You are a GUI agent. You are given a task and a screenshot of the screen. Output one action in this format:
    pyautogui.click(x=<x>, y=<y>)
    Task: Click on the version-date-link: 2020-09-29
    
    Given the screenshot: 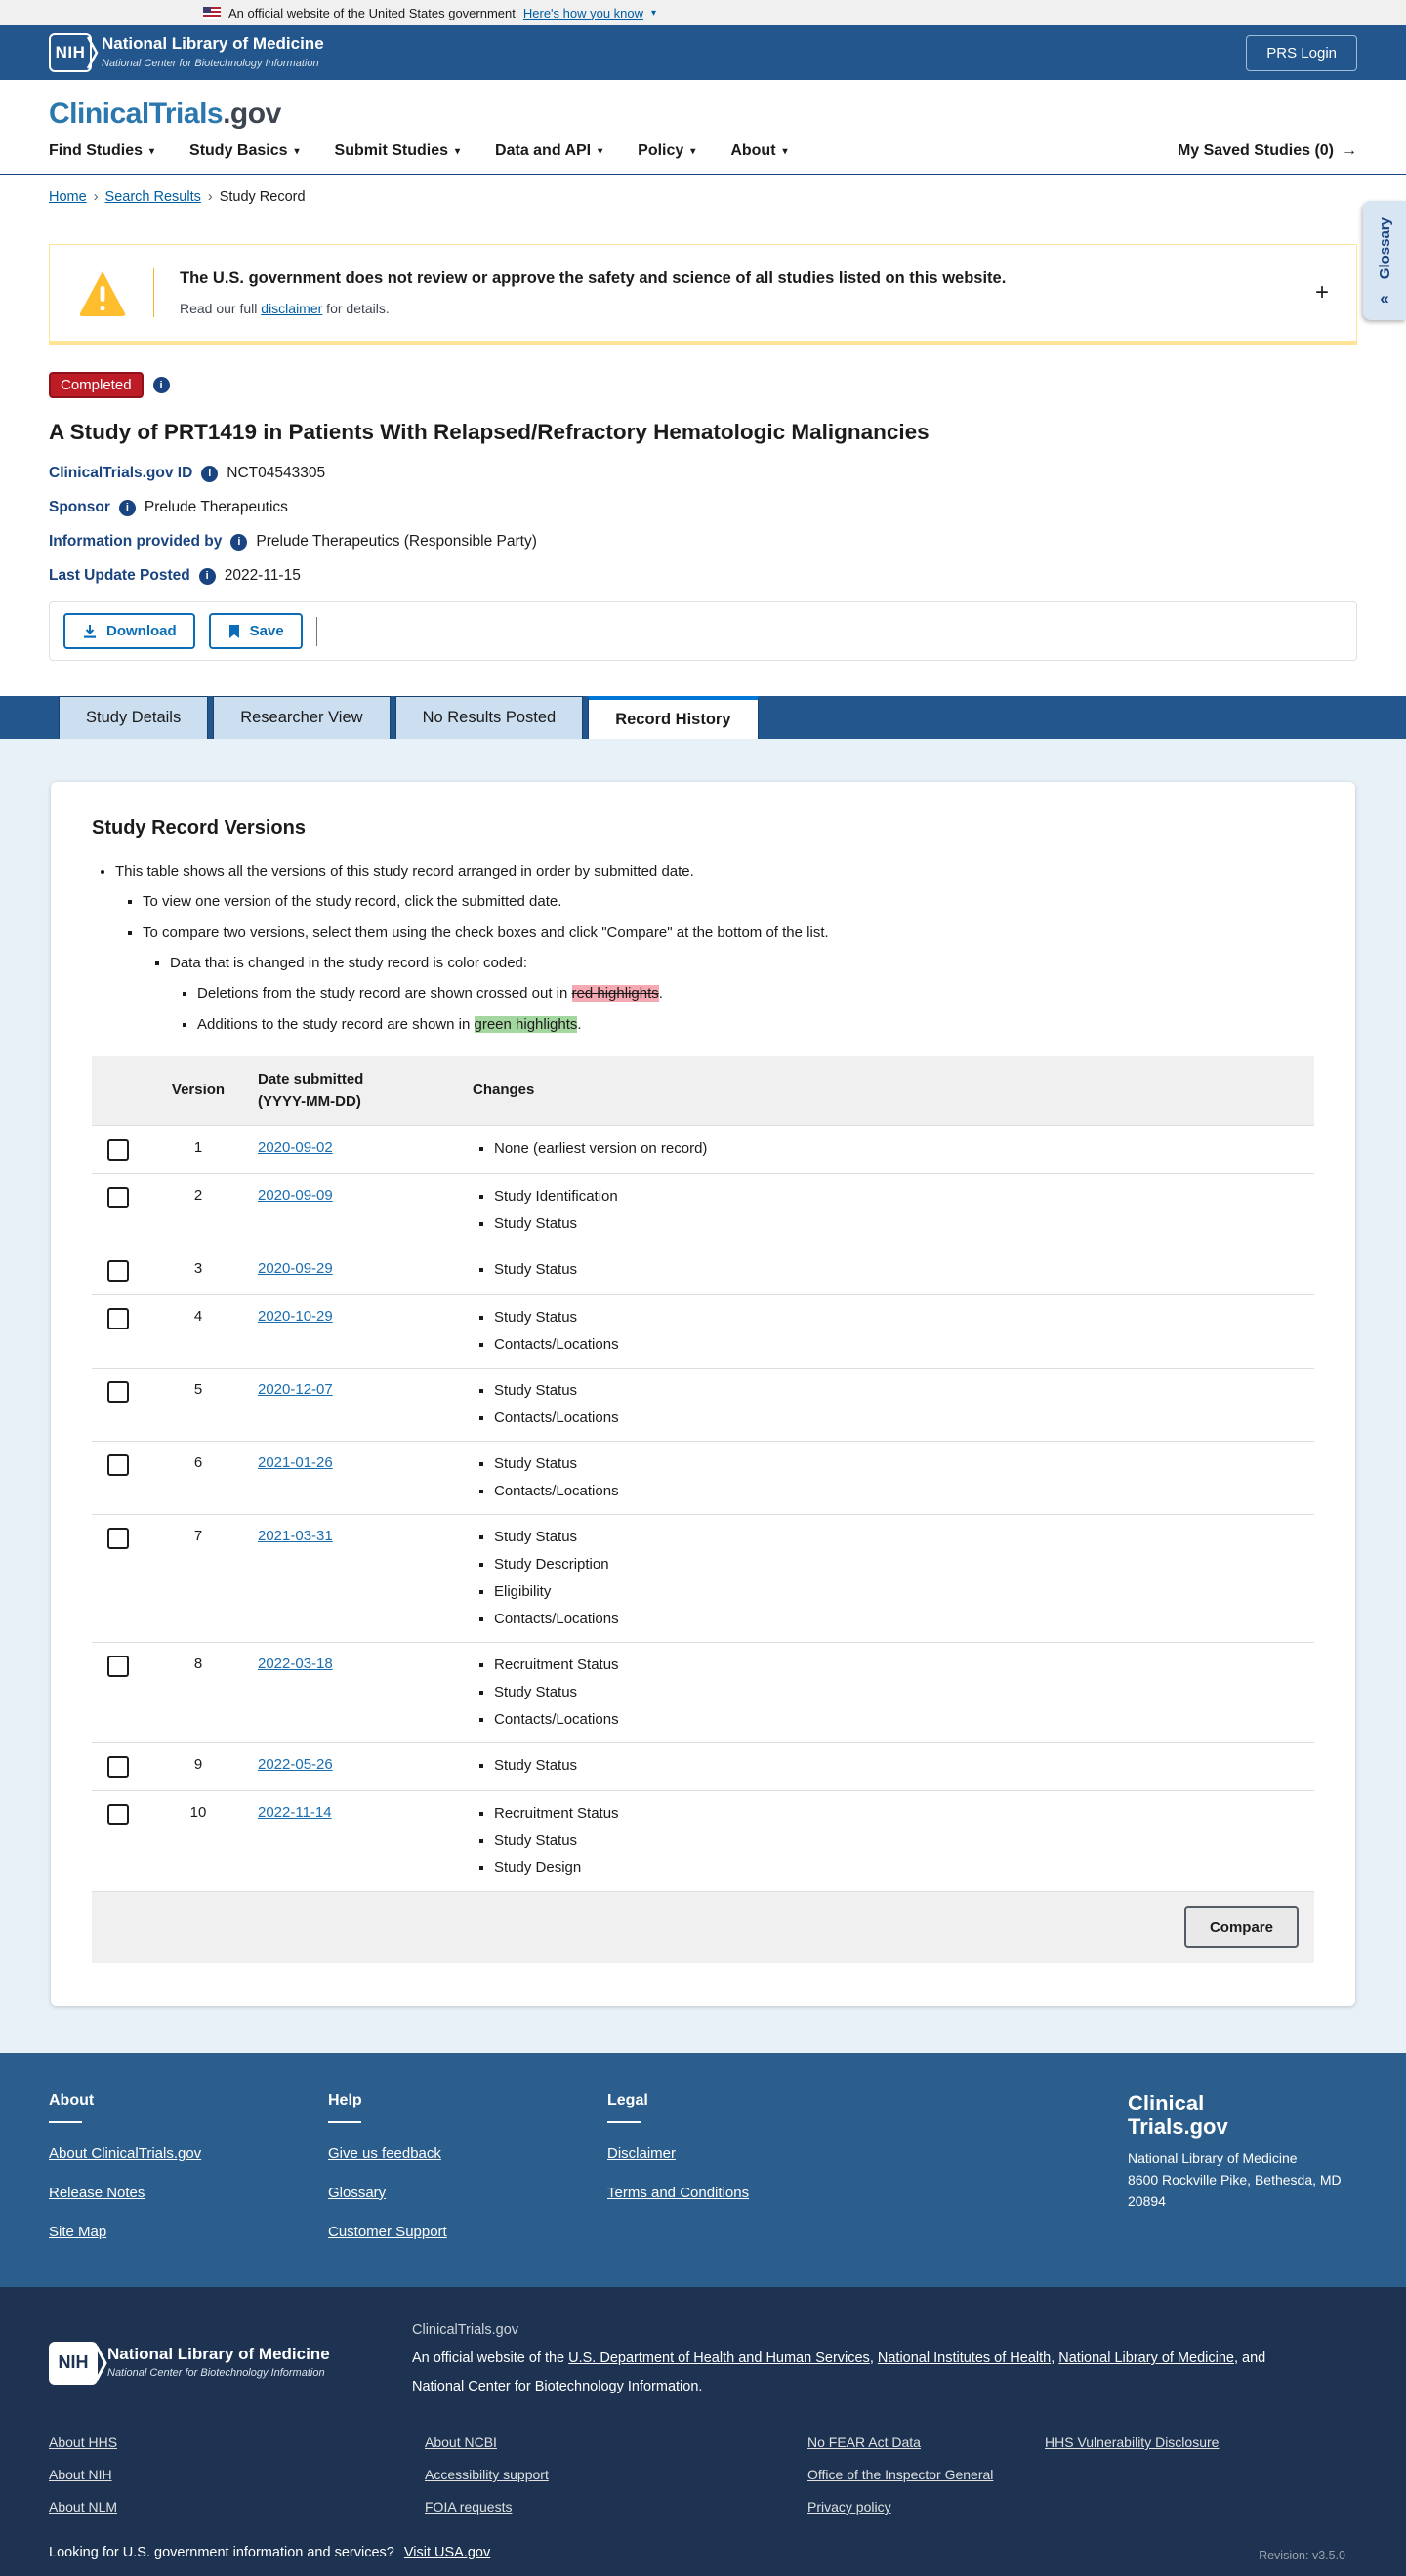 What is the action you would take?
    pyautogui.click(x=296, y=1268)
    